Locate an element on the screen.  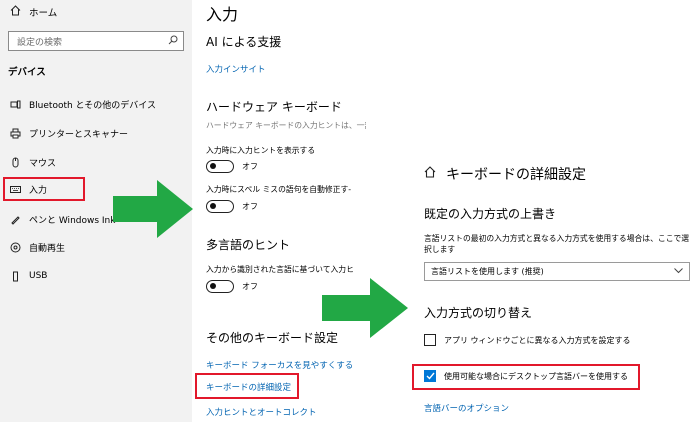
sidebar-item-printers: プリンターとスキャナー is located at coordinates (69, 133).